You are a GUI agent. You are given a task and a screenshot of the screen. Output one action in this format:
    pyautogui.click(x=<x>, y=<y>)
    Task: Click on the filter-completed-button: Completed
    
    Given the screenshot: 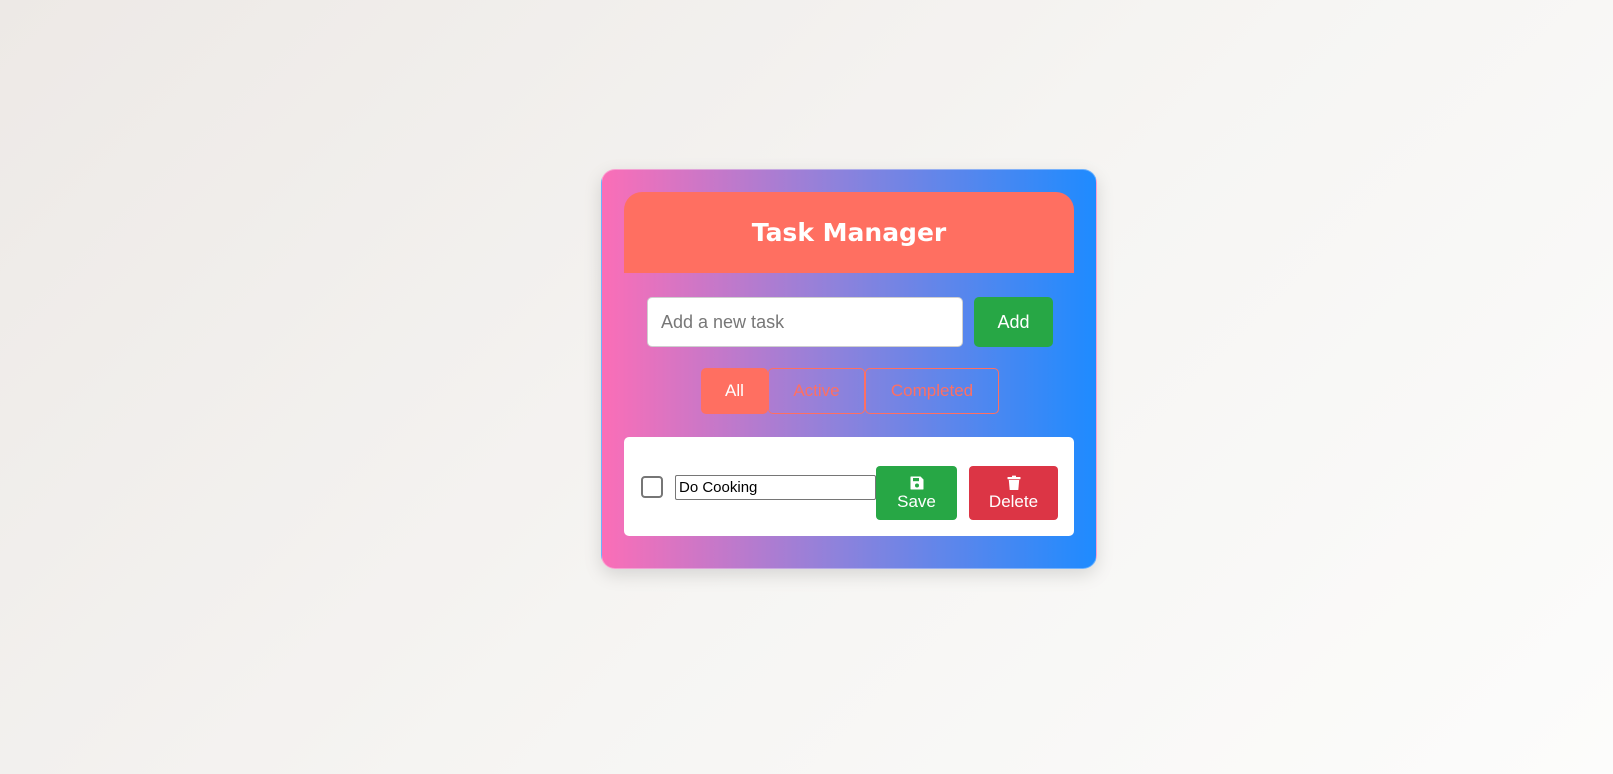 What is the action you would take?
    pyautogui.click(x=932, y=391)
    